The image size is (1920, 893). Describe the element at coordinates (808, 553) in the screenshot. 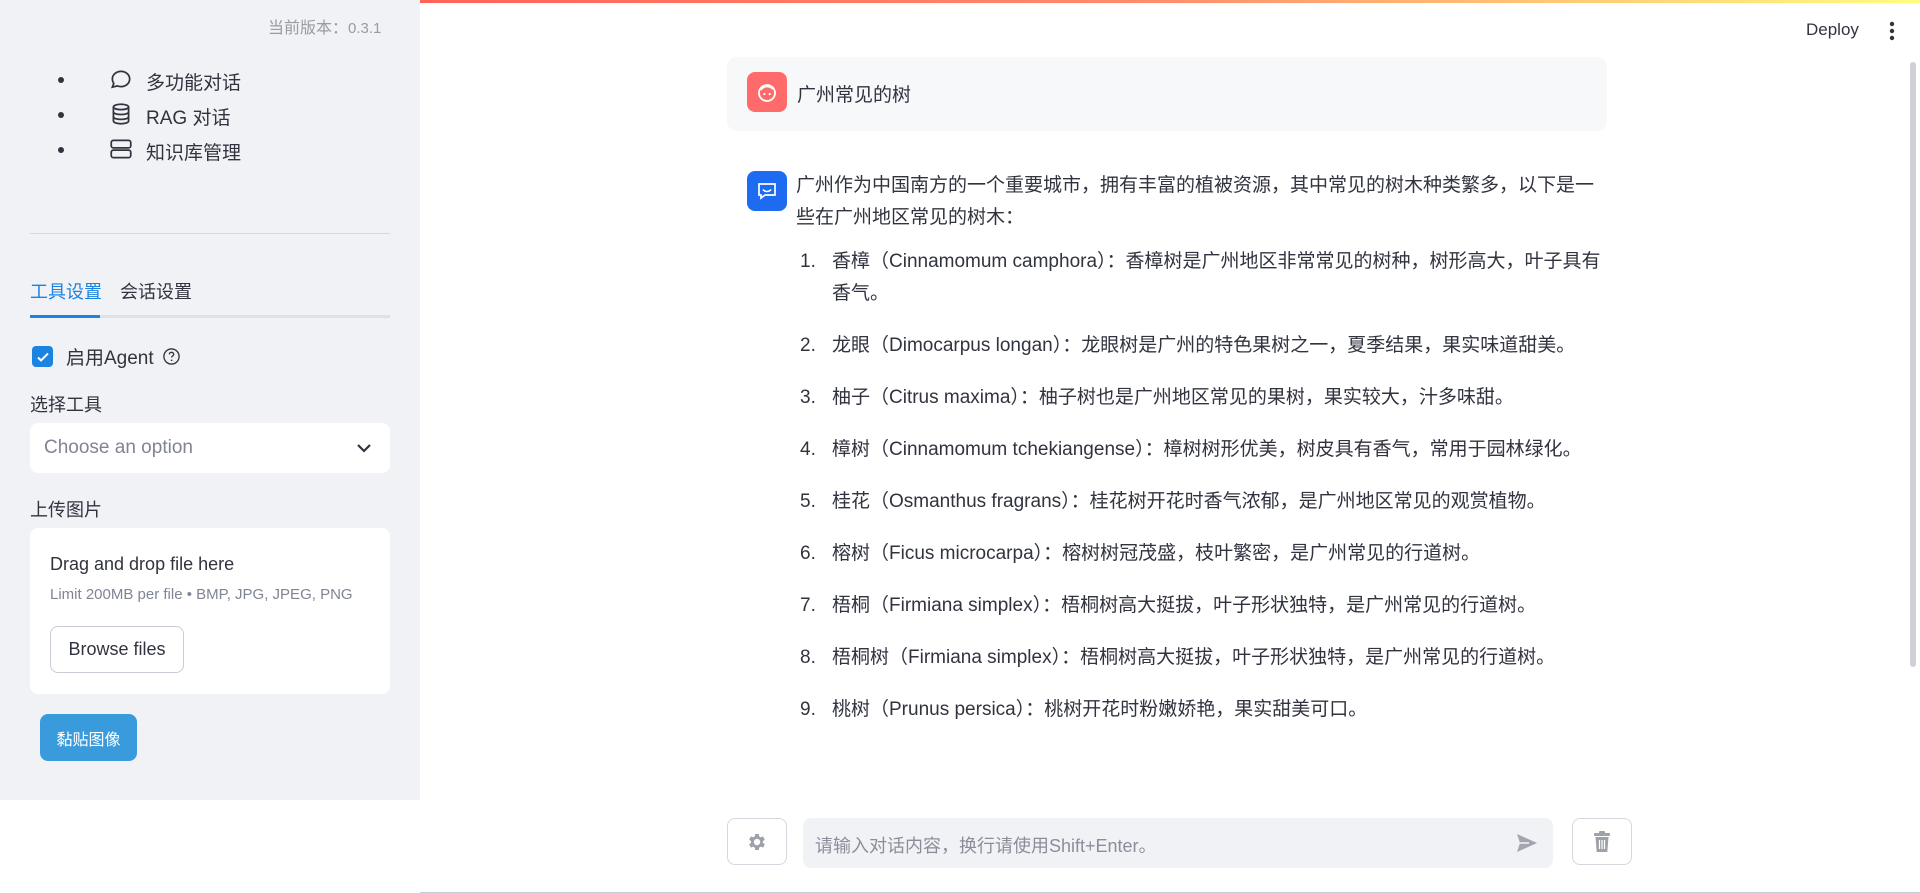

I see `list-number: 6.` at that location.